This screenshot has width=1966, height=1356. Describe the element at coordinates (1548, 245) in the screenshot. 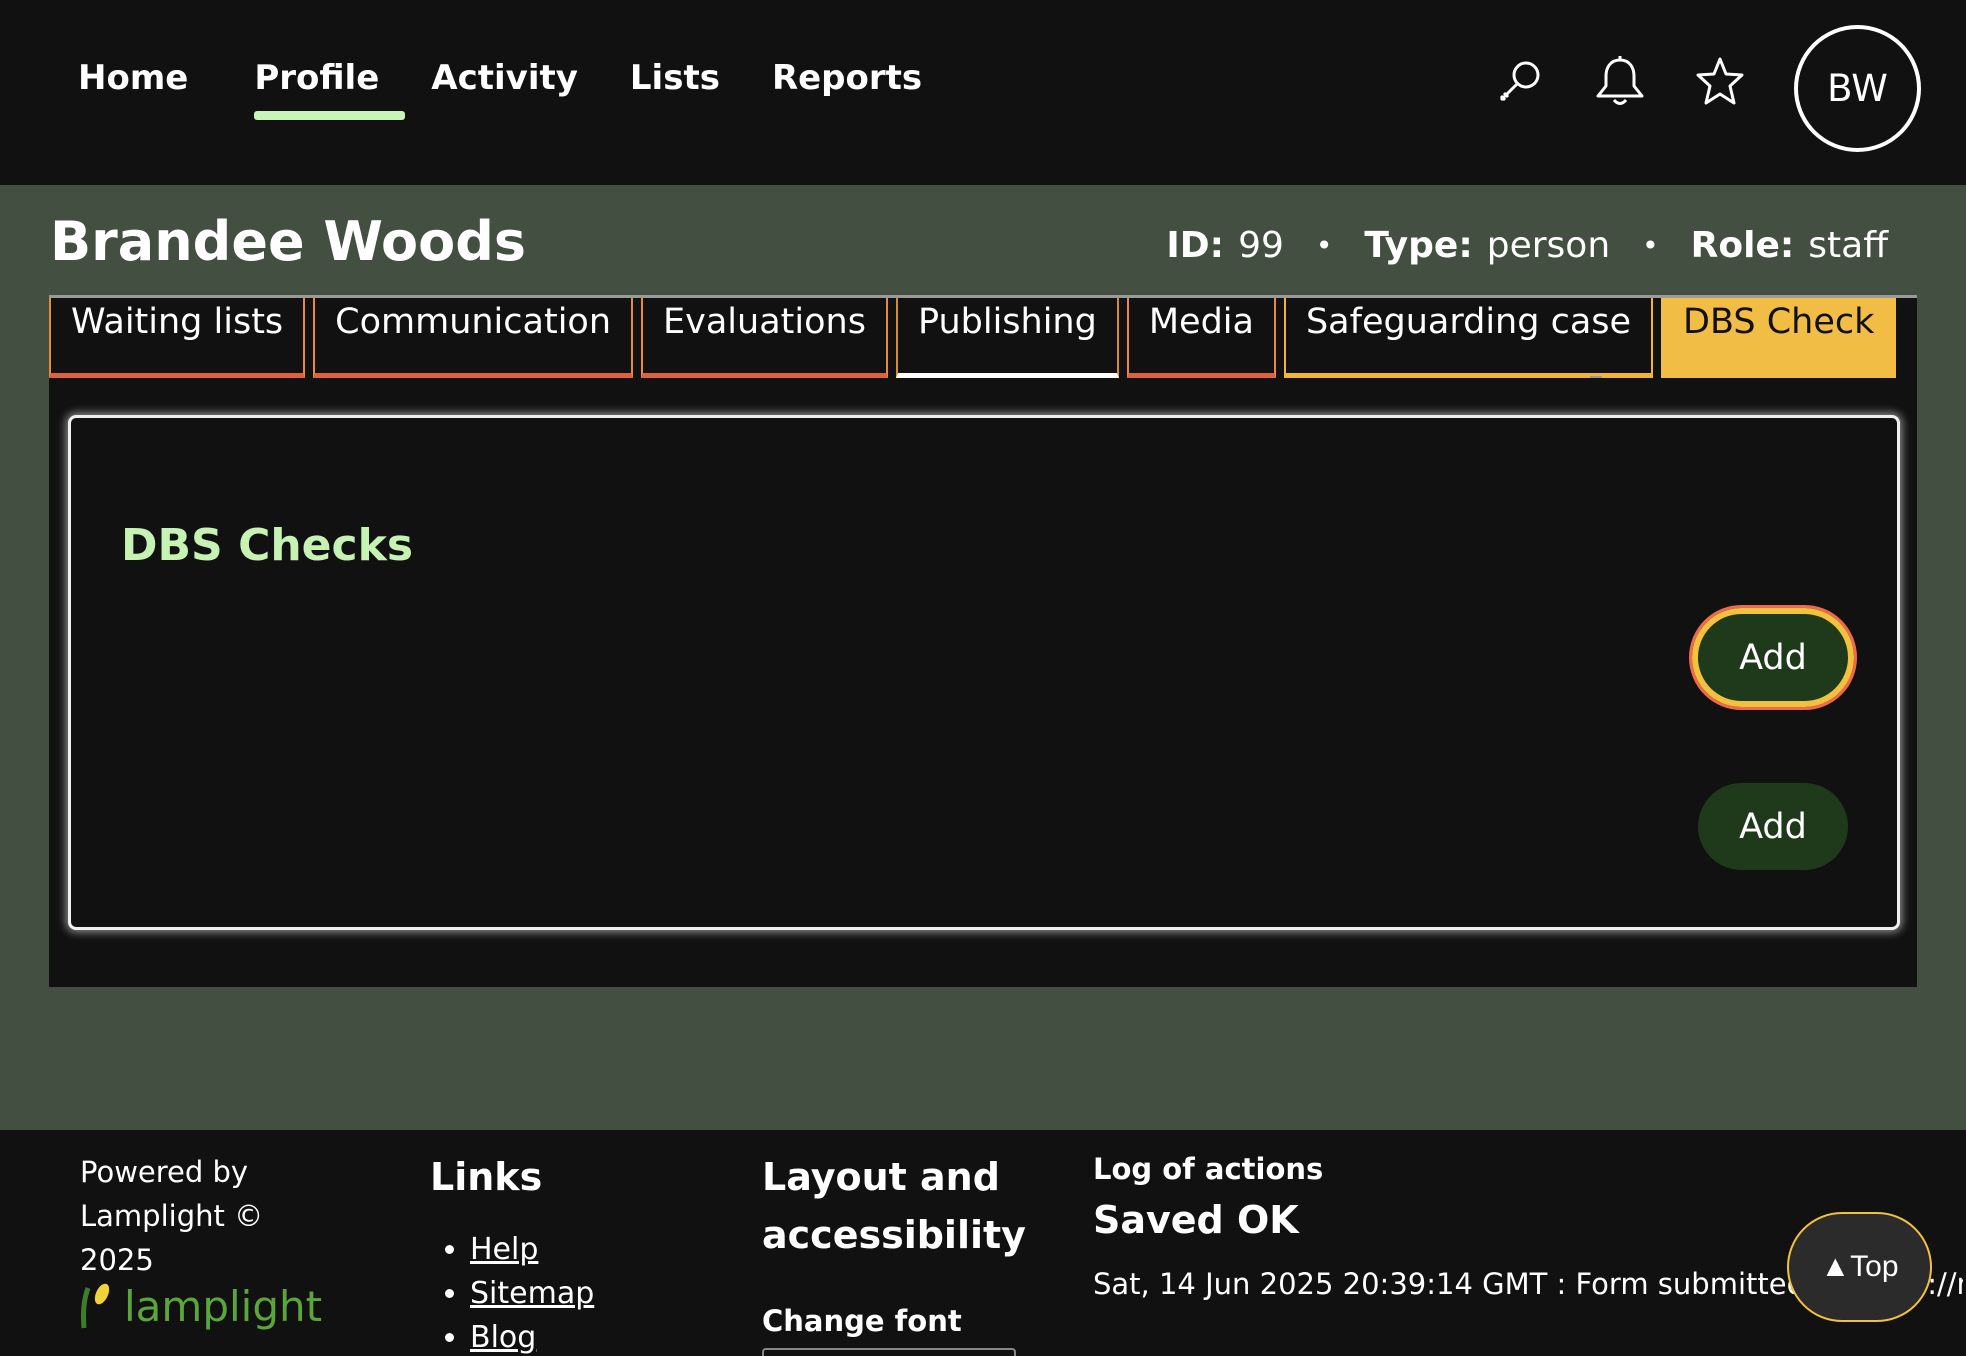

I see `type-value: person` at that location.